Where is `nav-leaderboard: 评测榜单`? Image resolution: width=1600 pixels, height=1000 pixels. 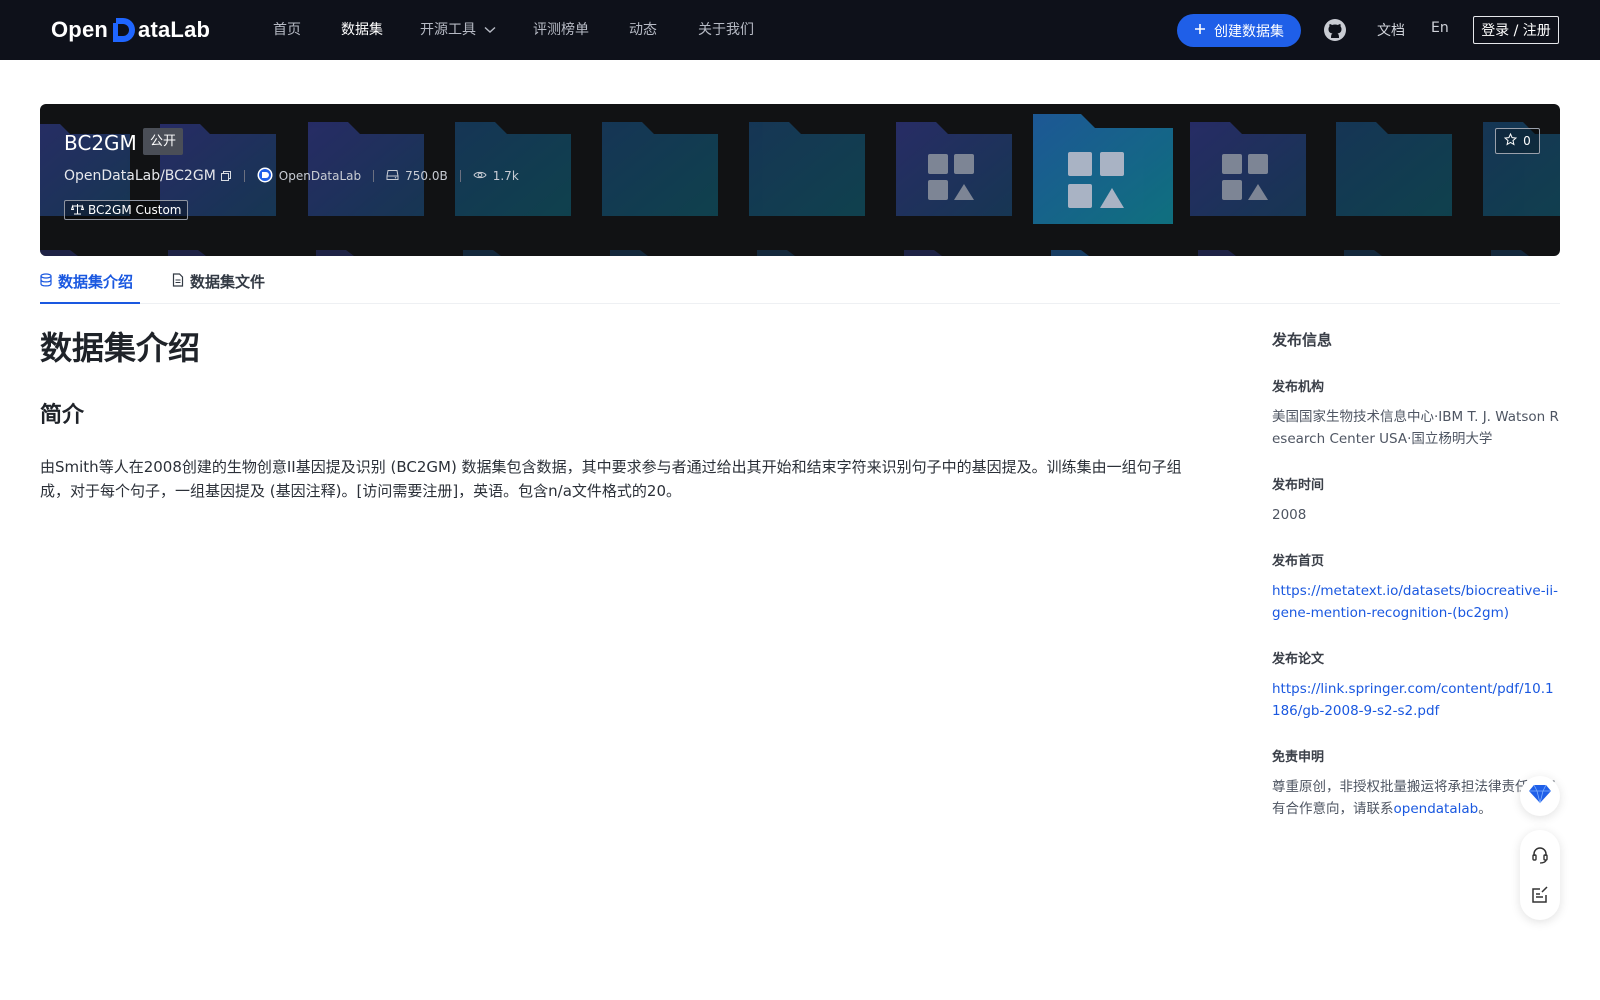
nav-leaderboard: 评测榜单 is located at coordinates (561, 30).